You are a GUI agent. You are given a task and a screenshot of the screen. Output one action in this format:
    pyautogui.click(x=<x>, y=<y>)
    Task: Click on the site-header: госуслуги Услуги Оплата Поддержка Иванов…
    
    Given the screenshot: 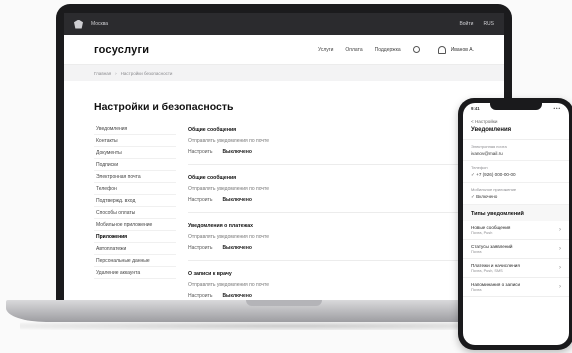 What is the action you would take?
    pyautogui.click(x=284, y=50)
    